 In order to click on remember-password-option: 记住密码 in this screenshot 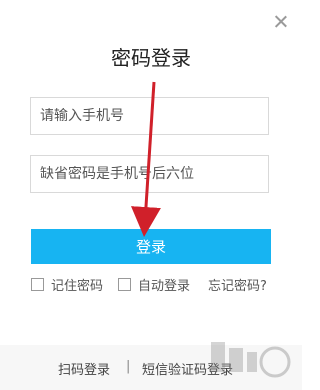, I will do `click(67, 284)`.